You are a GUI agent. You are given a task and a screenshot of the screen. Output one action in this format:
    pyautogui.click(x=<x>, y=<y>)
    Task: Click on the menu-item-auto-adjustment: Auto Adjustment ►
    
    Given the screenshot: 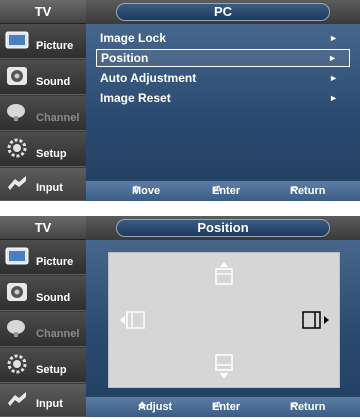 What is the action you would take?
    pyautogui.click(x=223, y=78)
    